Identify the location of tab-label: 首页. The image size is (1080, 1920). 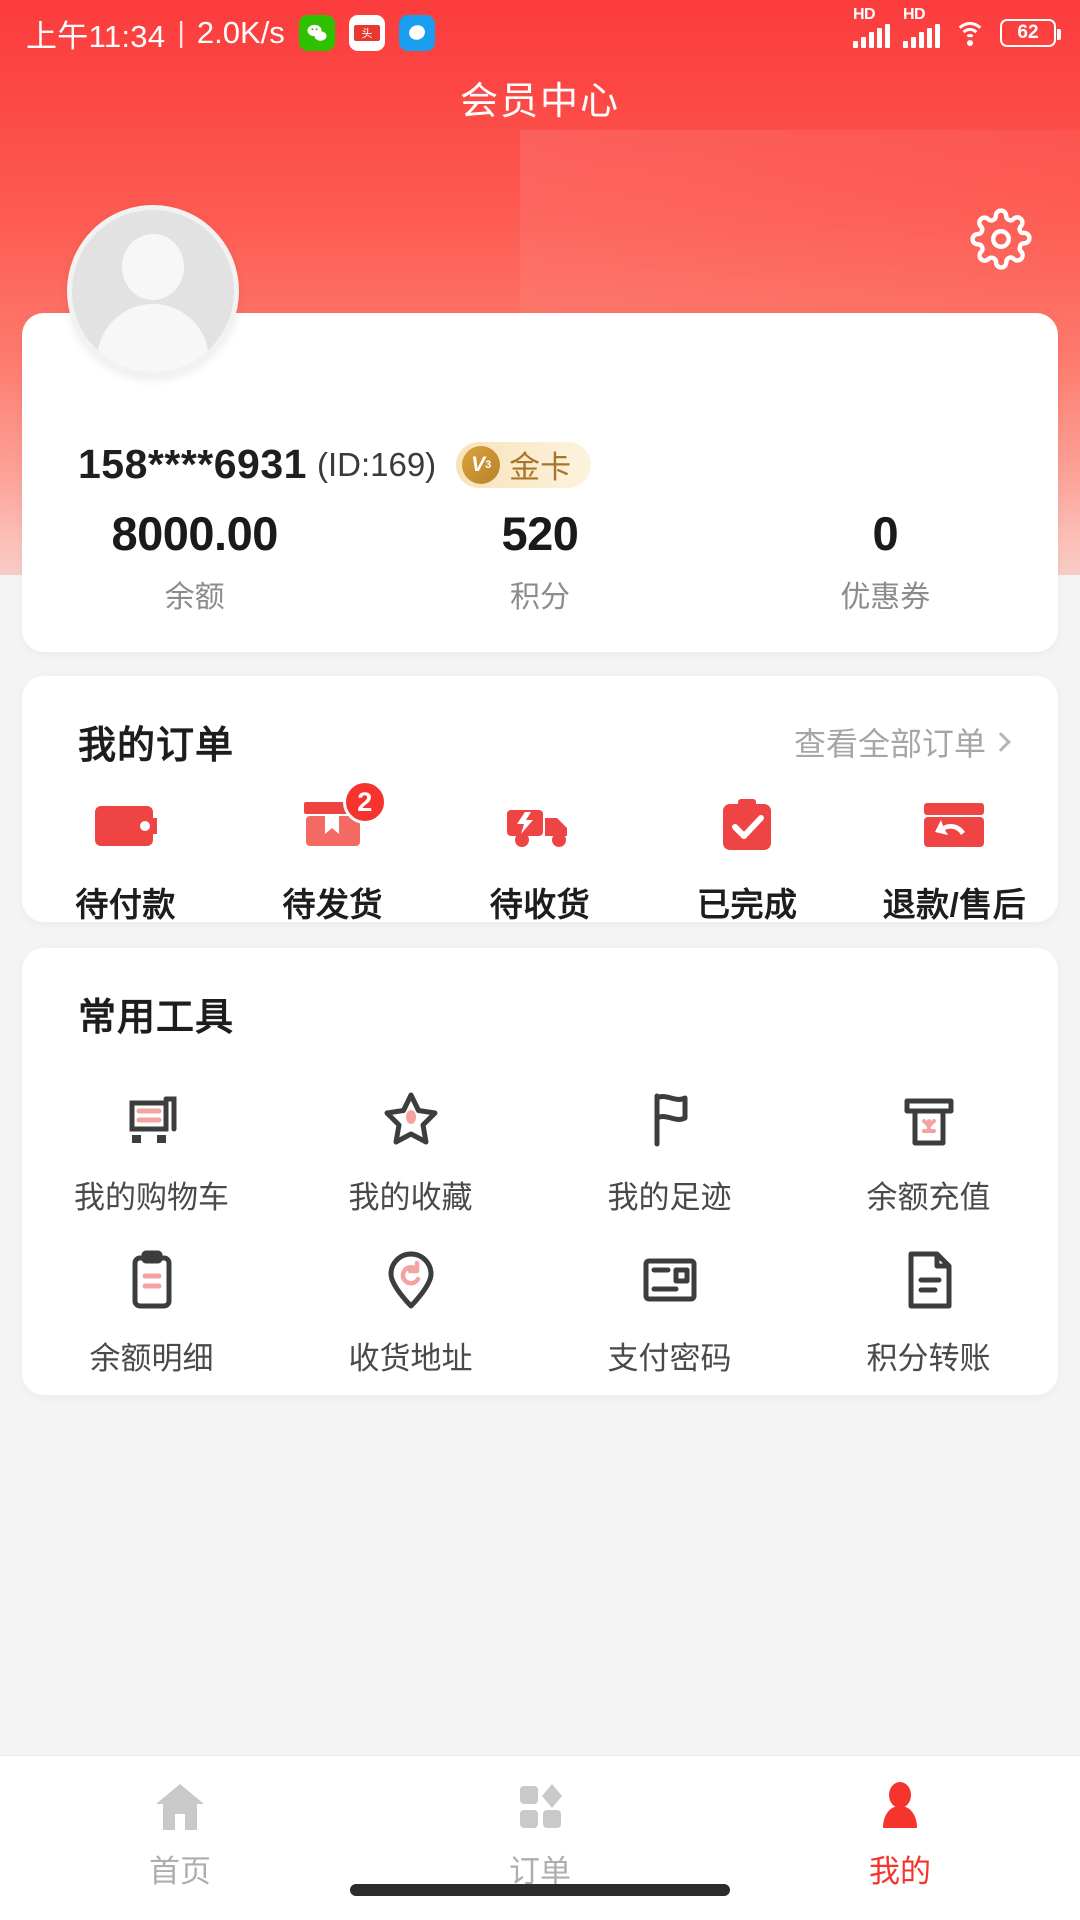
(180, 1871).